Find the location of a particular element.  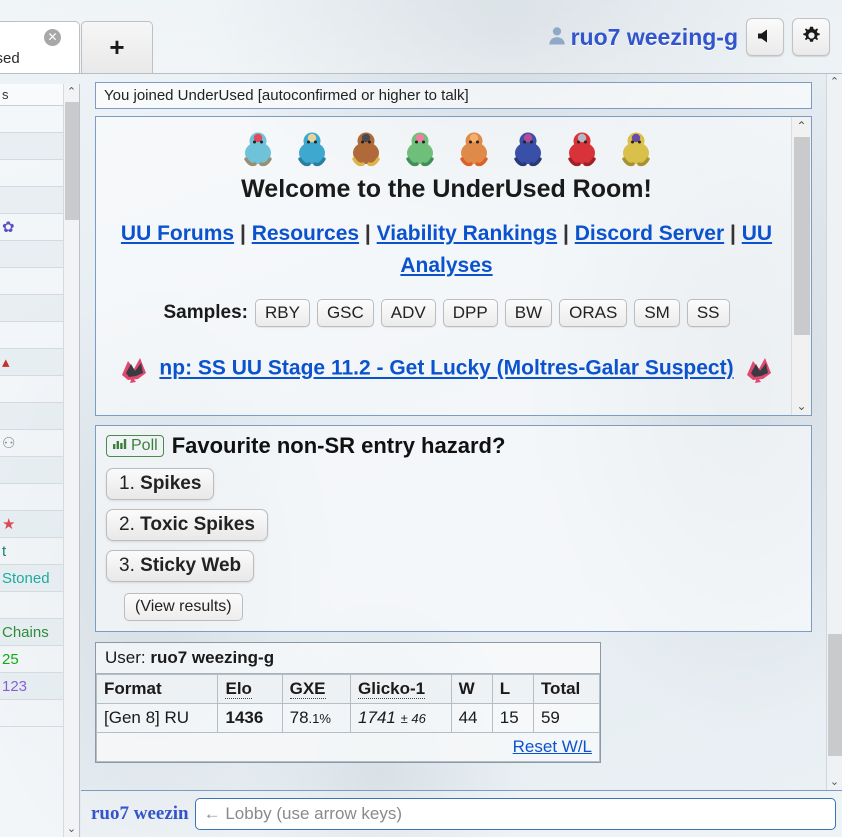

rank-user-line: User: ruo7 weezing-g is located at coordinates (348, 658).